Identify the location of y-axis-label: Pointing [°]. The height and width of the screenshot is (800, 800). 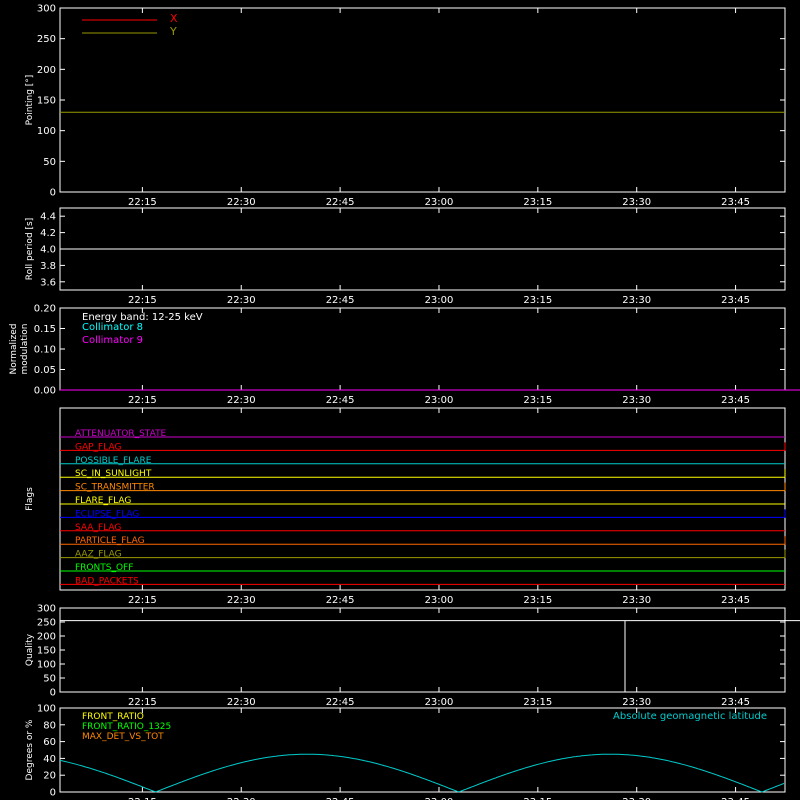
(30, 100).